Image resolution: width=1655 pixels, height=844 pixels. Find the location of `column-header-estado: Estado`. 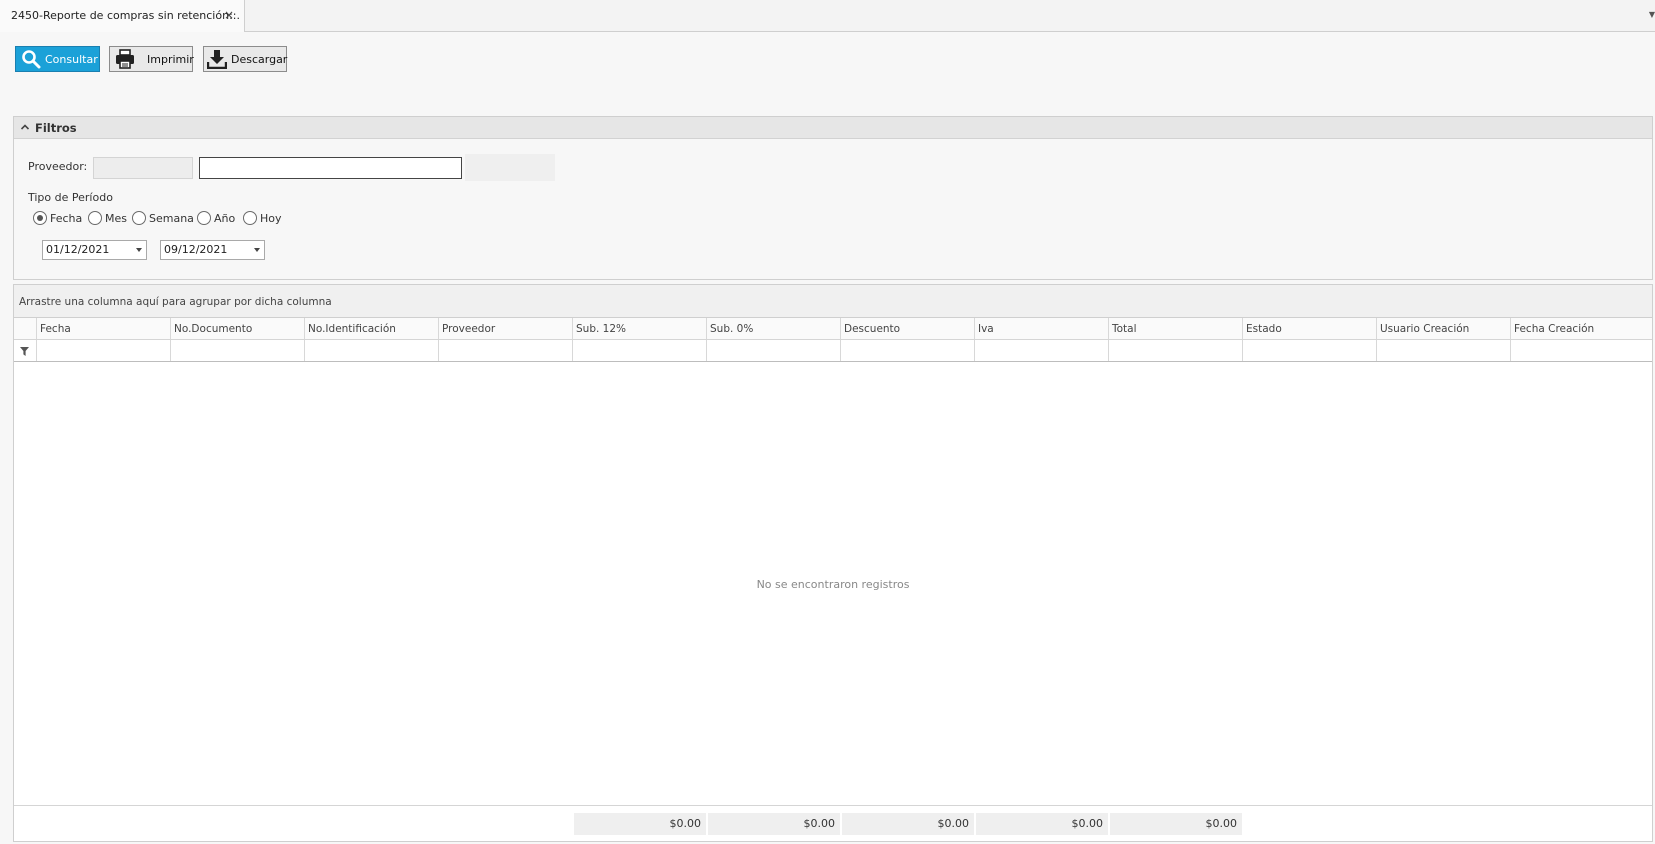

column-header-estado: Estado is located at coordinates (1309, 328).